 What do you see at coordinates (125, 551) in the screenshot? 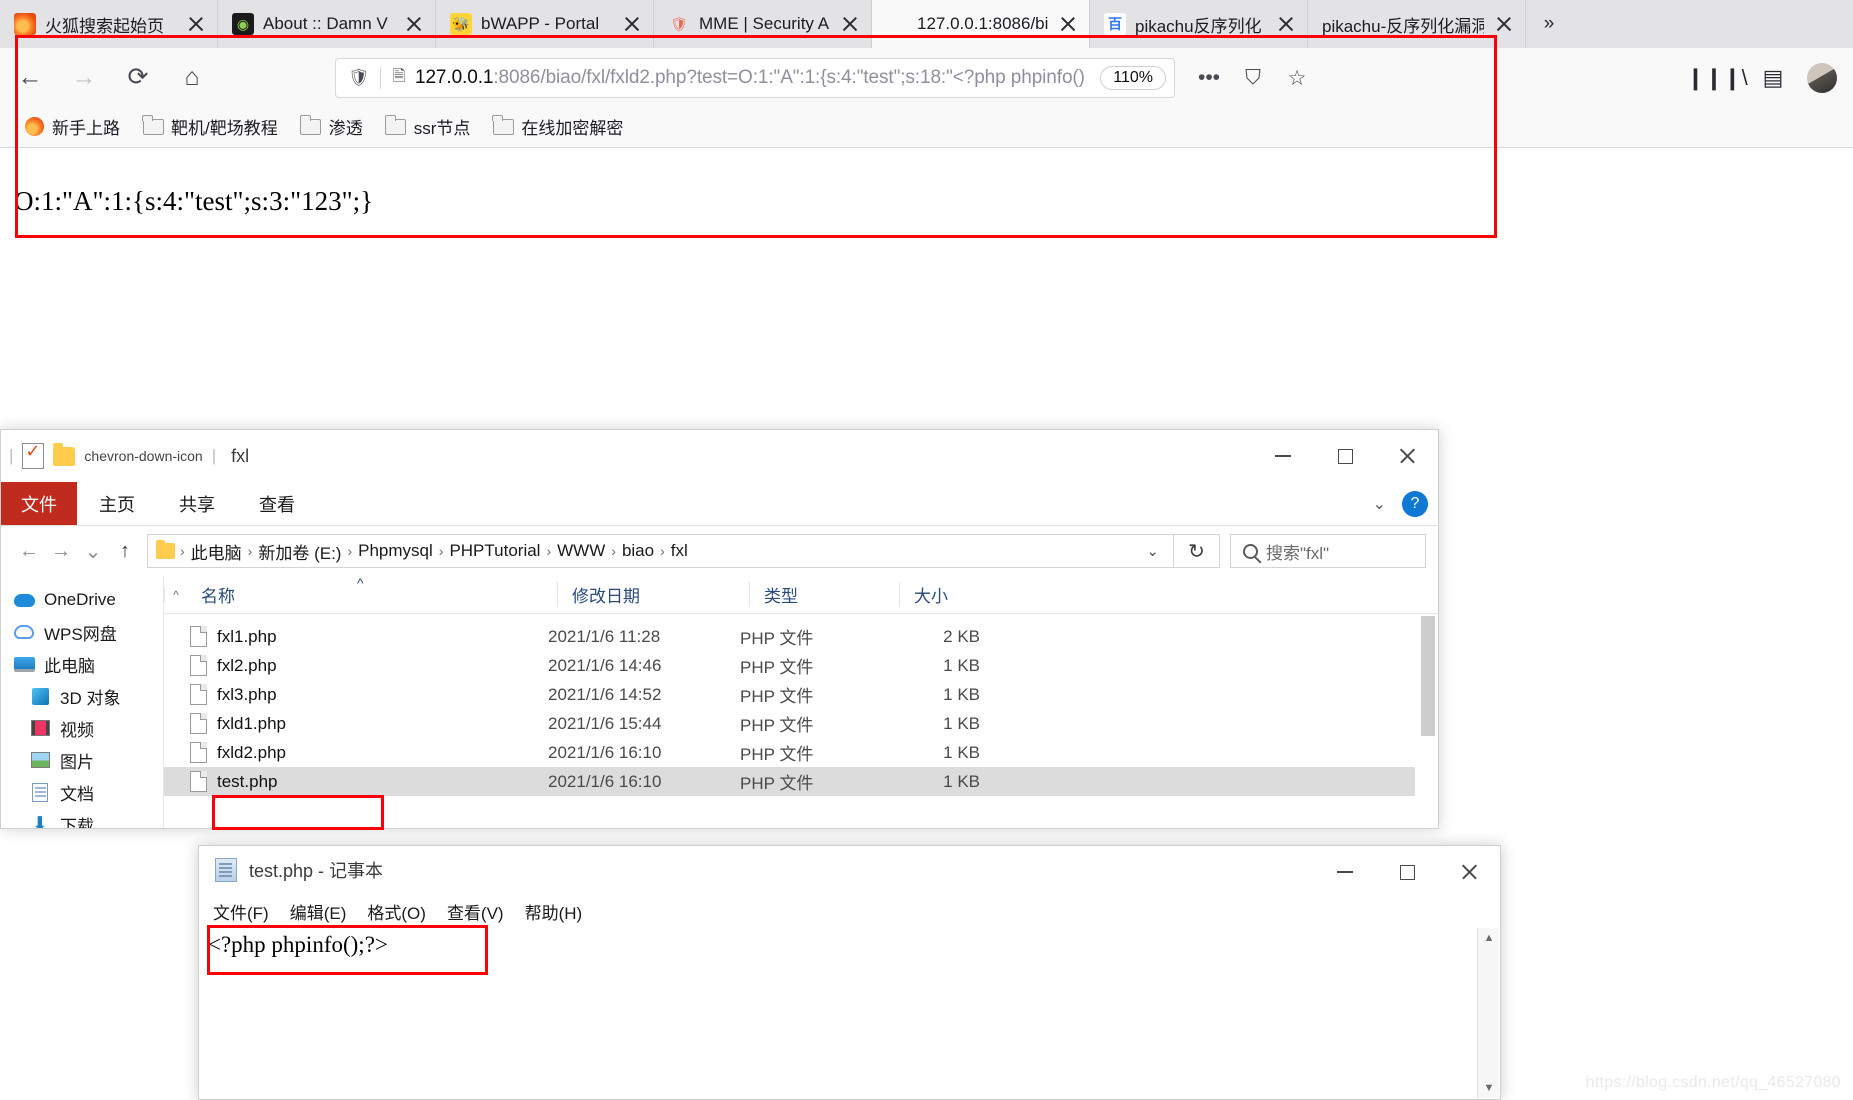
I see `up-button: ↑` at bounding box center [125, 551].